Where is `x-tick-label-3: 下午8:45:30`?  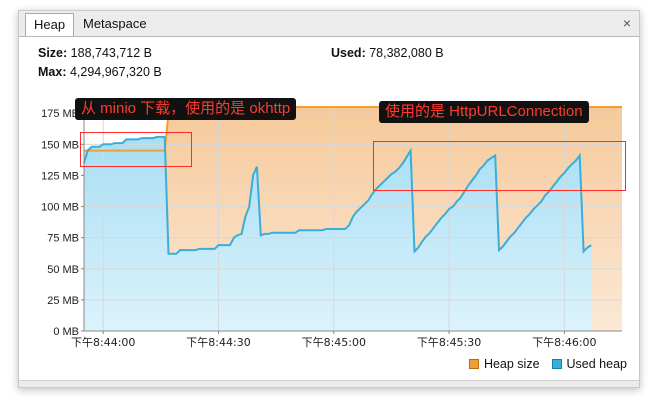 x-tick-label-3: 下午8:45:30 is located at coordinates (449, 342).